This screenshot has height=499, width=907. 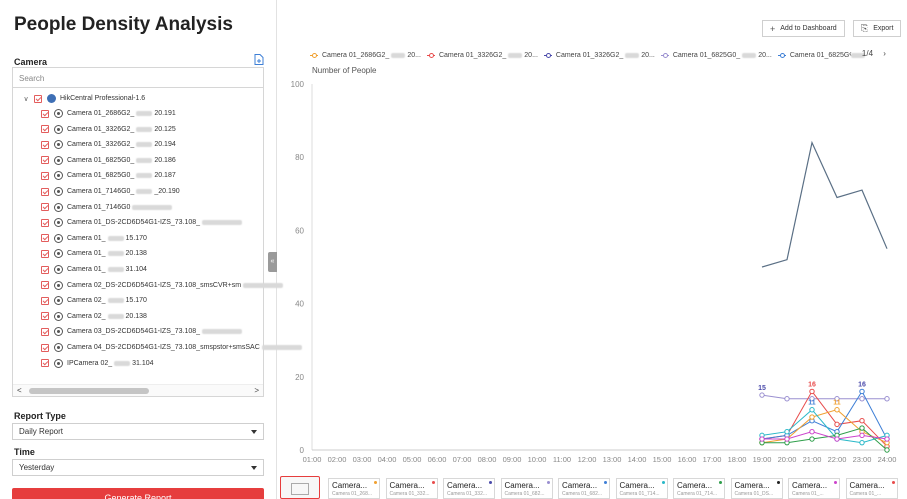 What do you see at coordinates (94, 316) in the screenshot?
I see `camera-tree-item: Camera 02_ 20.138` at bounding box center [94, 316].